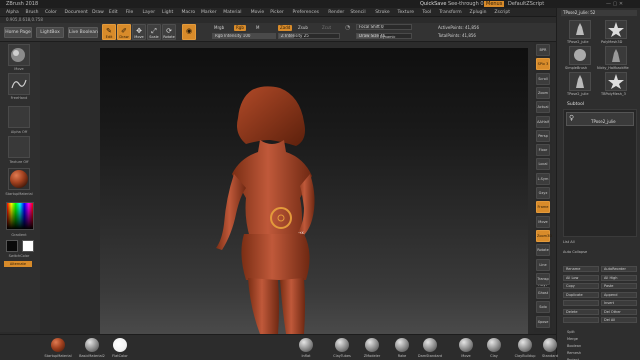 The width and height of the screenshot is (640, 360). I want to click on auto-collapse-toggle: Auto Collapse, so click(575, 252).